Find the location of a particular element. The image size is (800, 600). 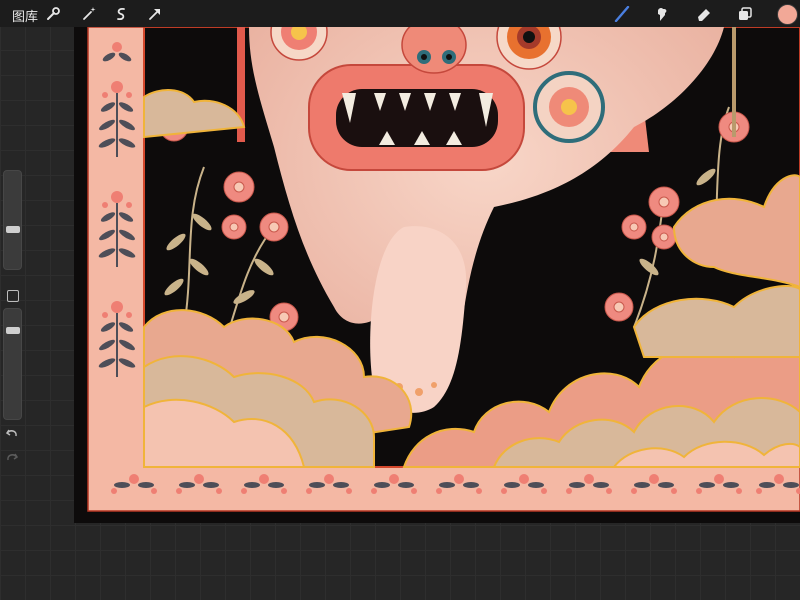

brush-size-thumb is located at coordinates (13, 229).